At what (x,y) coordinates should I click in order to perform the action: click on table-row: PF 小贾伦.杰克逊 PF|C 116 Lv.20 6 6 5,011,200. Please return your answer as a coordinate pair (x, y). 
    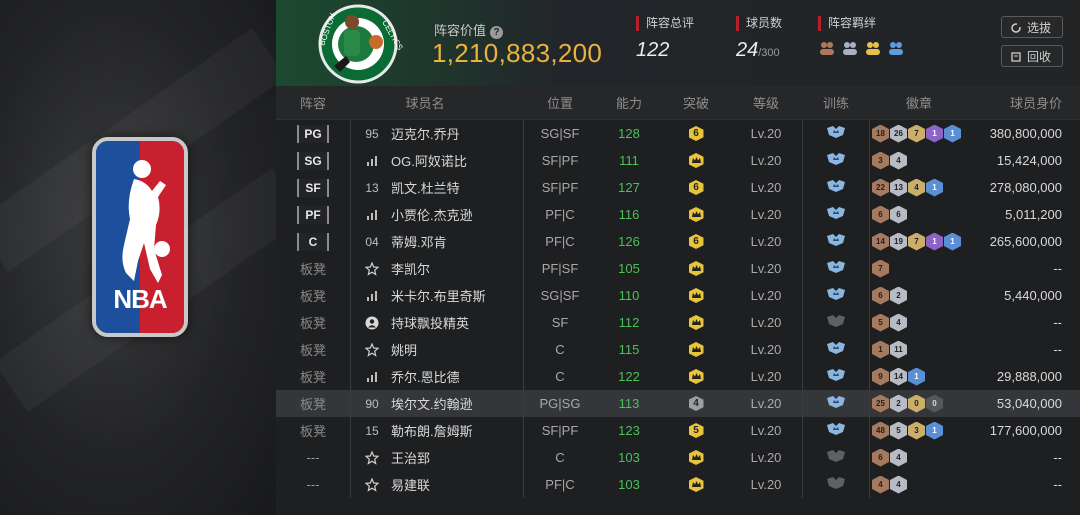
    Looking at the image, I should click on (678, 214).